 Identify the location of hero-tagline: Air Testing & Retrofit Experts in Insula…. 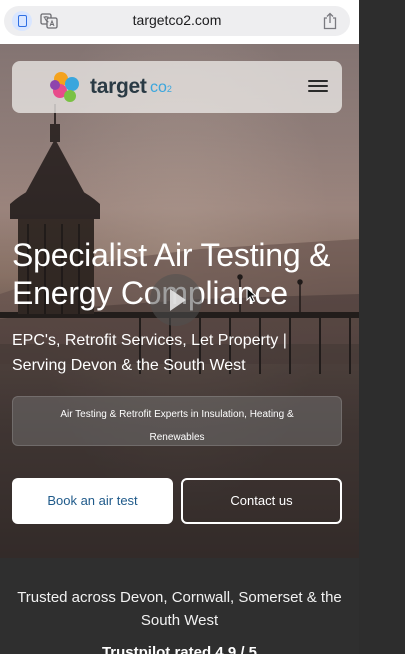
(177, 426).